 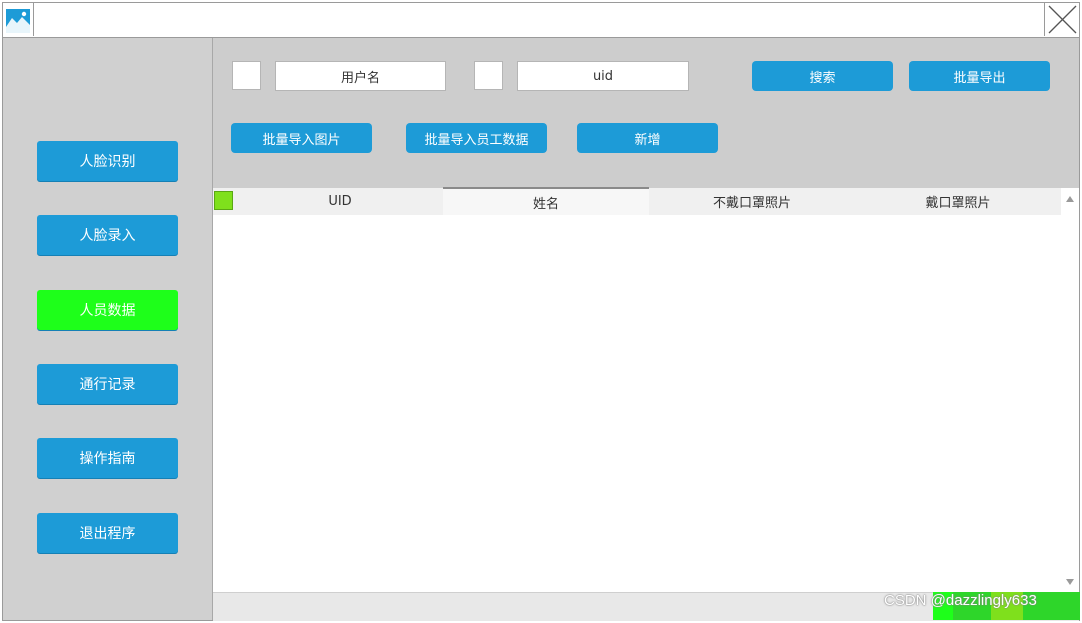 I want to click on vertical-scrollbar, so click(x=1070, y=390).